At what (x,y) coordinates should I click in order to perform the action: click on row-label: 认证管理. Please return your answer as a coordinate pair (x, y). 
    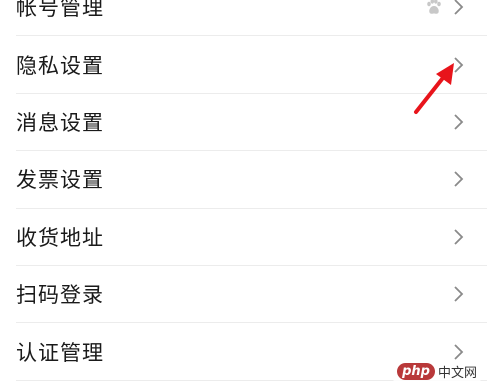
    Looking at the image, I should click on (60, 352).